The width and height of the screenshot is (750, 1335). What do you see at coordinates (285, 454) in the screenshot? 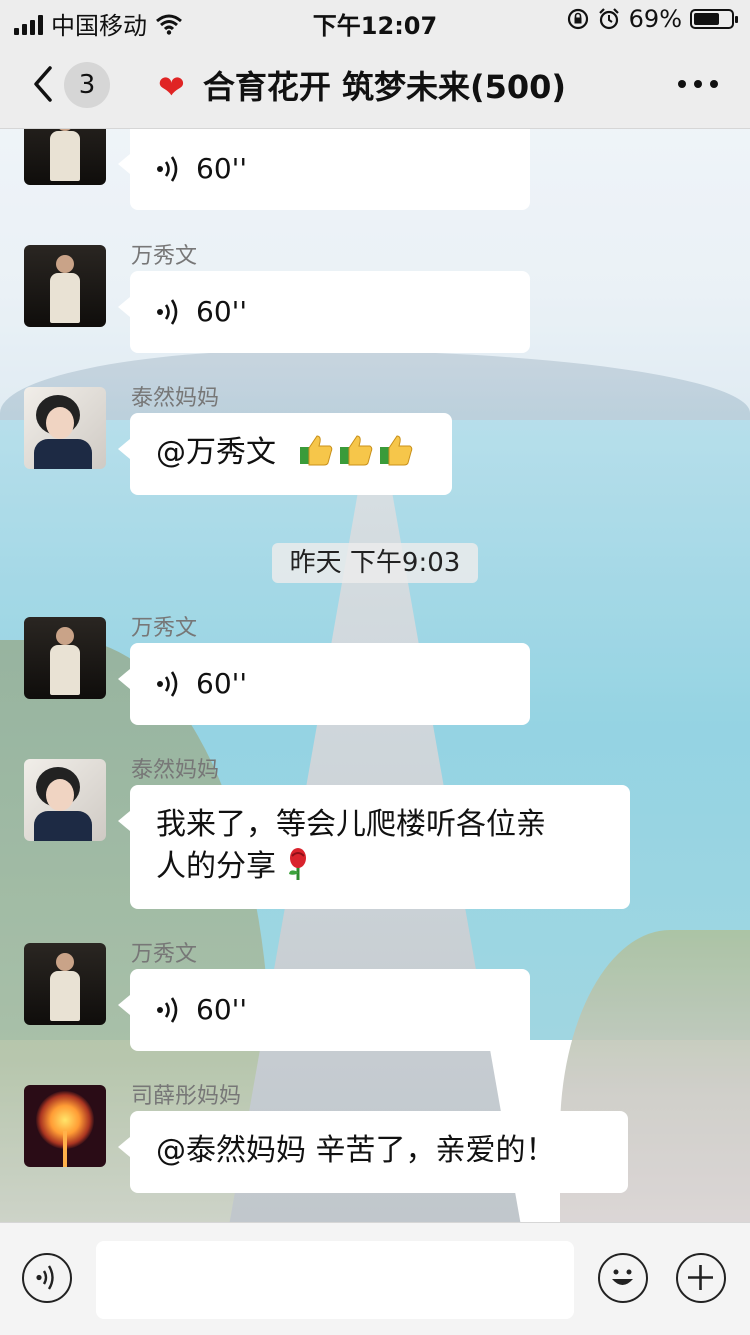
I see `text-message: @万秀文` at bounding box center [285, 454].